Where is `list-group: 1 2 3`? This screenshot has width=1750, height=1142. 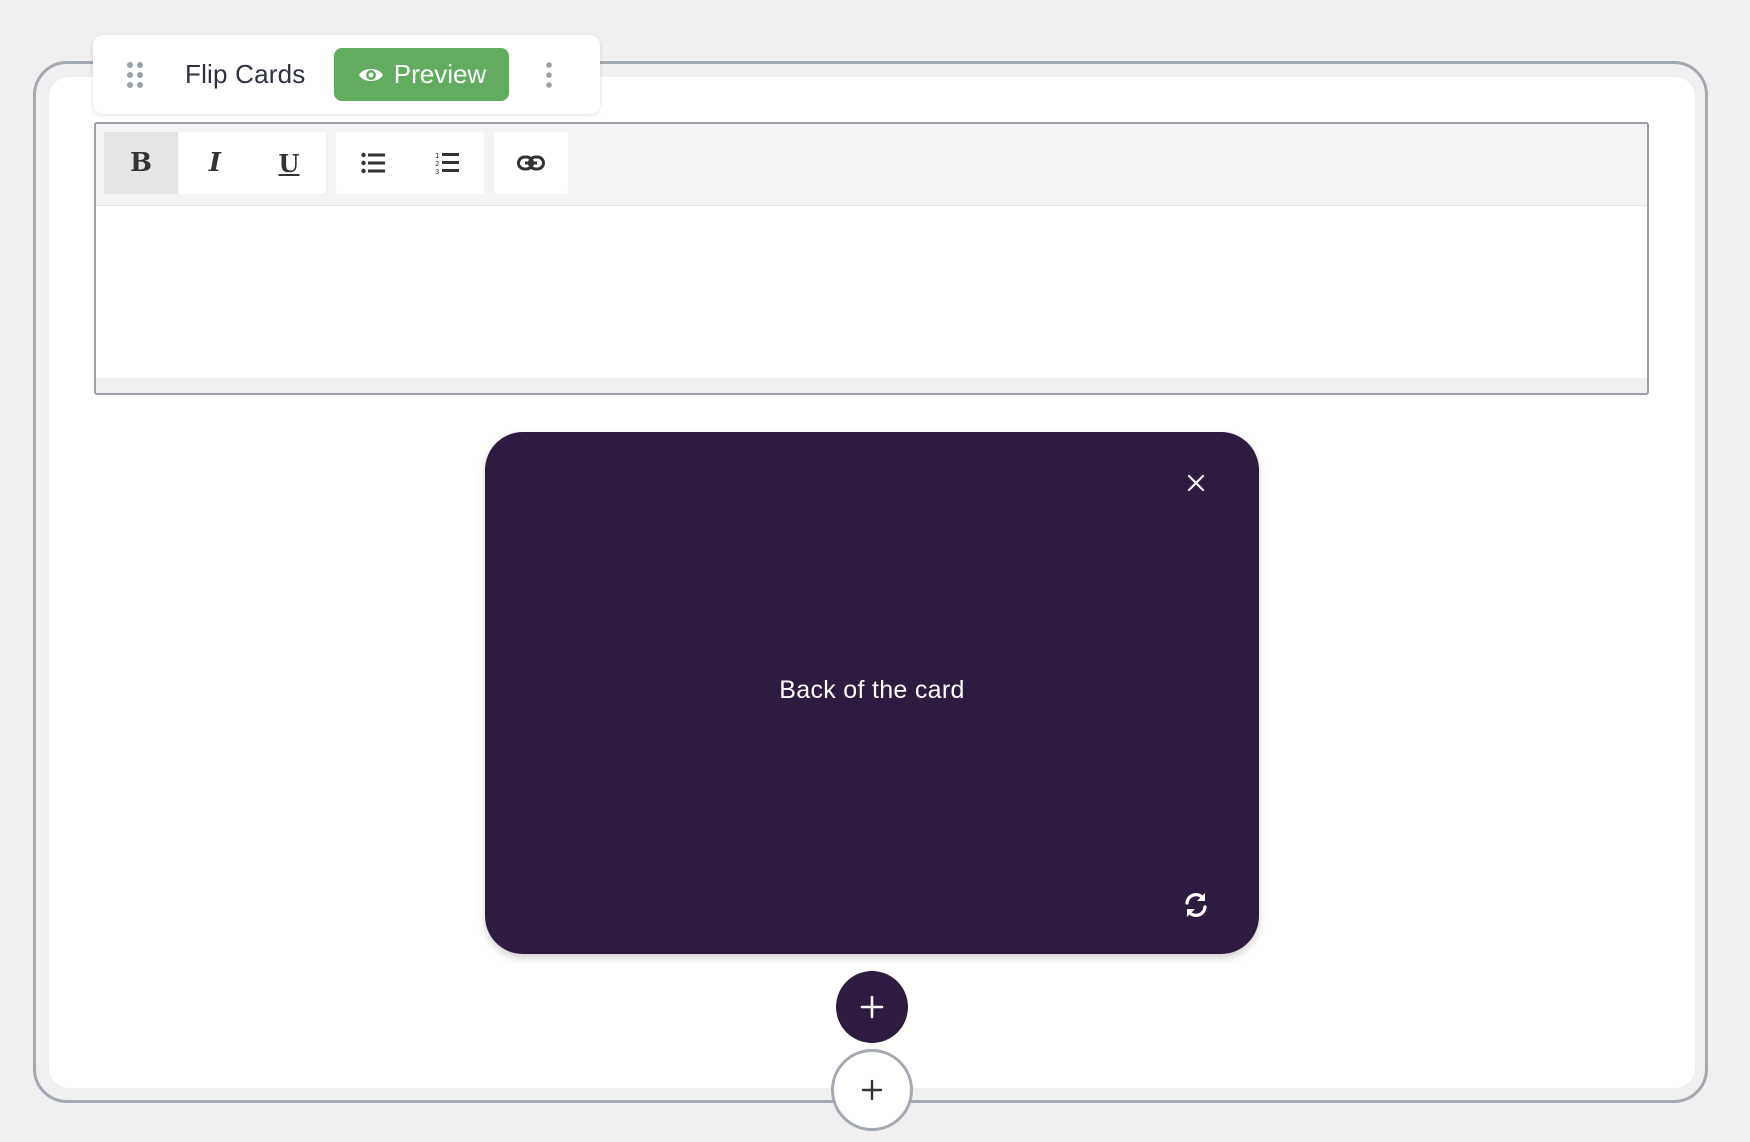
list-group: 1 2 3 is located at coordinates (410, 163).